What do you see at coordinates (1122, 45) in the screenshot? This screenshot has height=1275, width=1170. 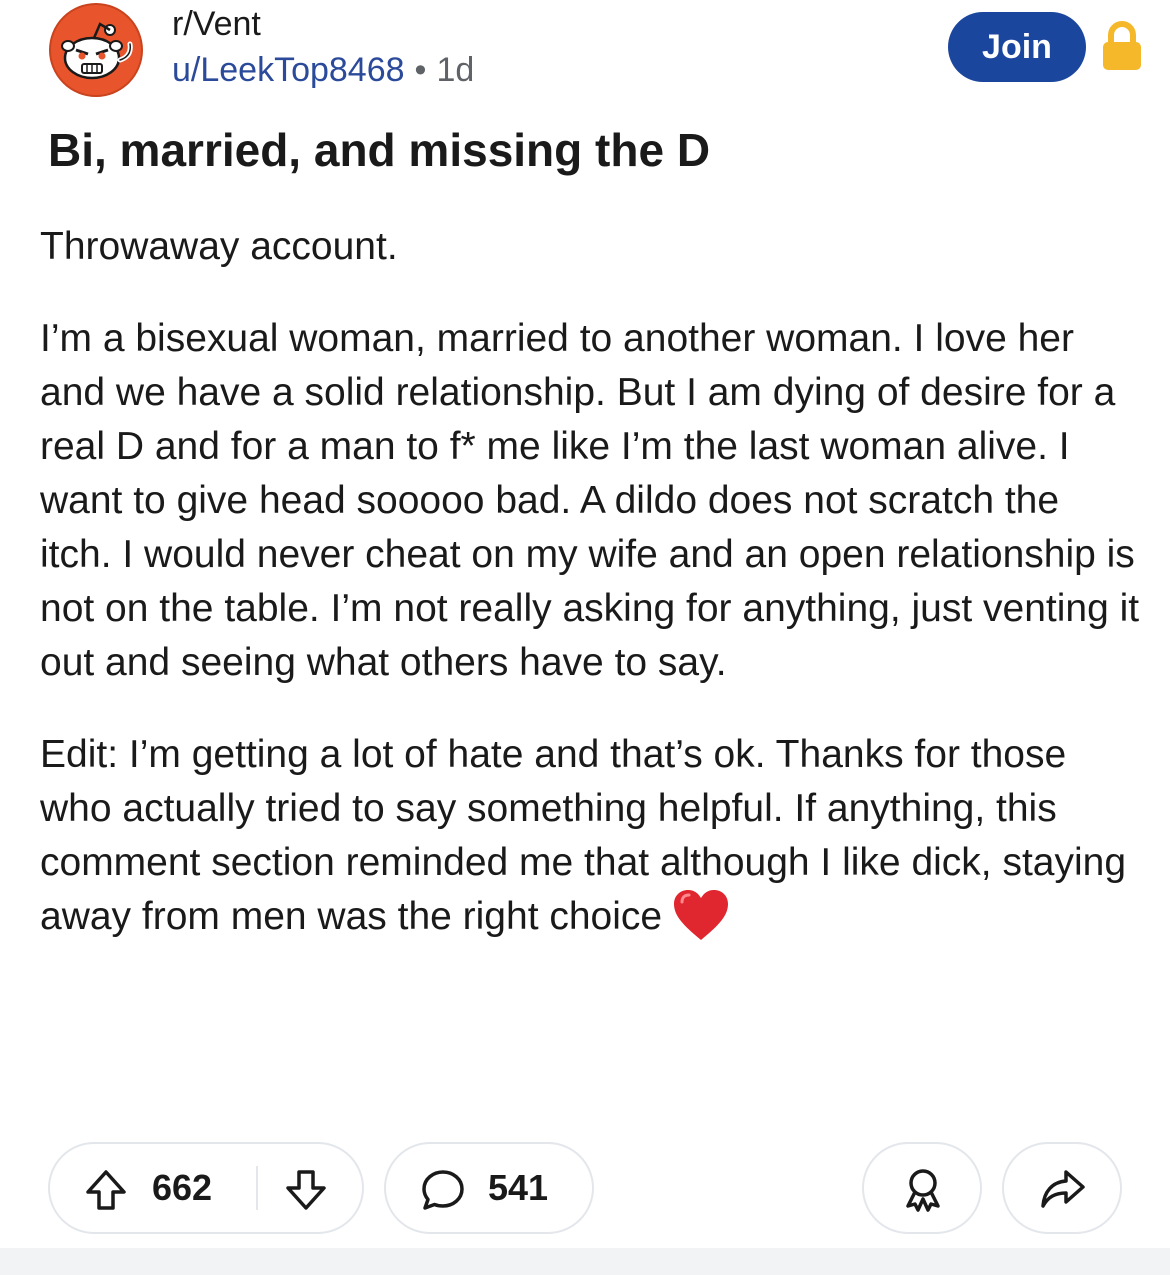 I see `lock-icon` at bounding box center [1122, 45].